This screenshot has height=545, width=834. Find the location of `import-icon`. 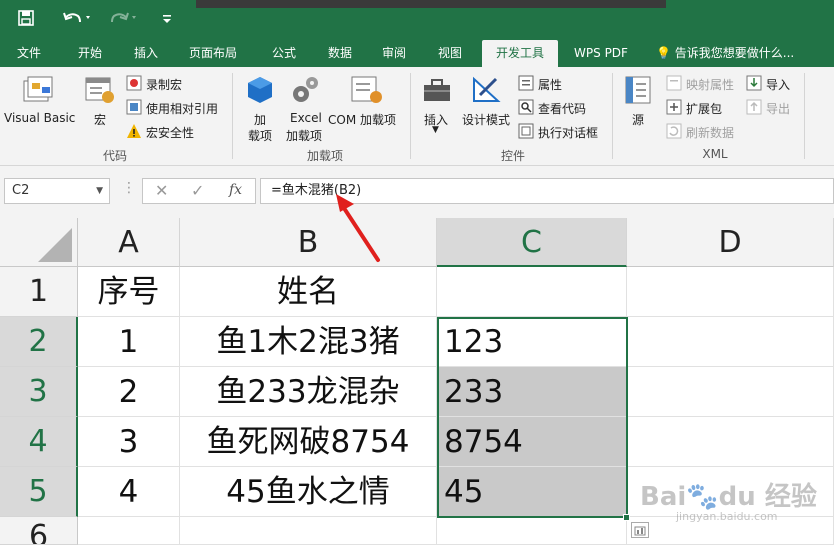

import-icon is located at coordinates (754, 85).